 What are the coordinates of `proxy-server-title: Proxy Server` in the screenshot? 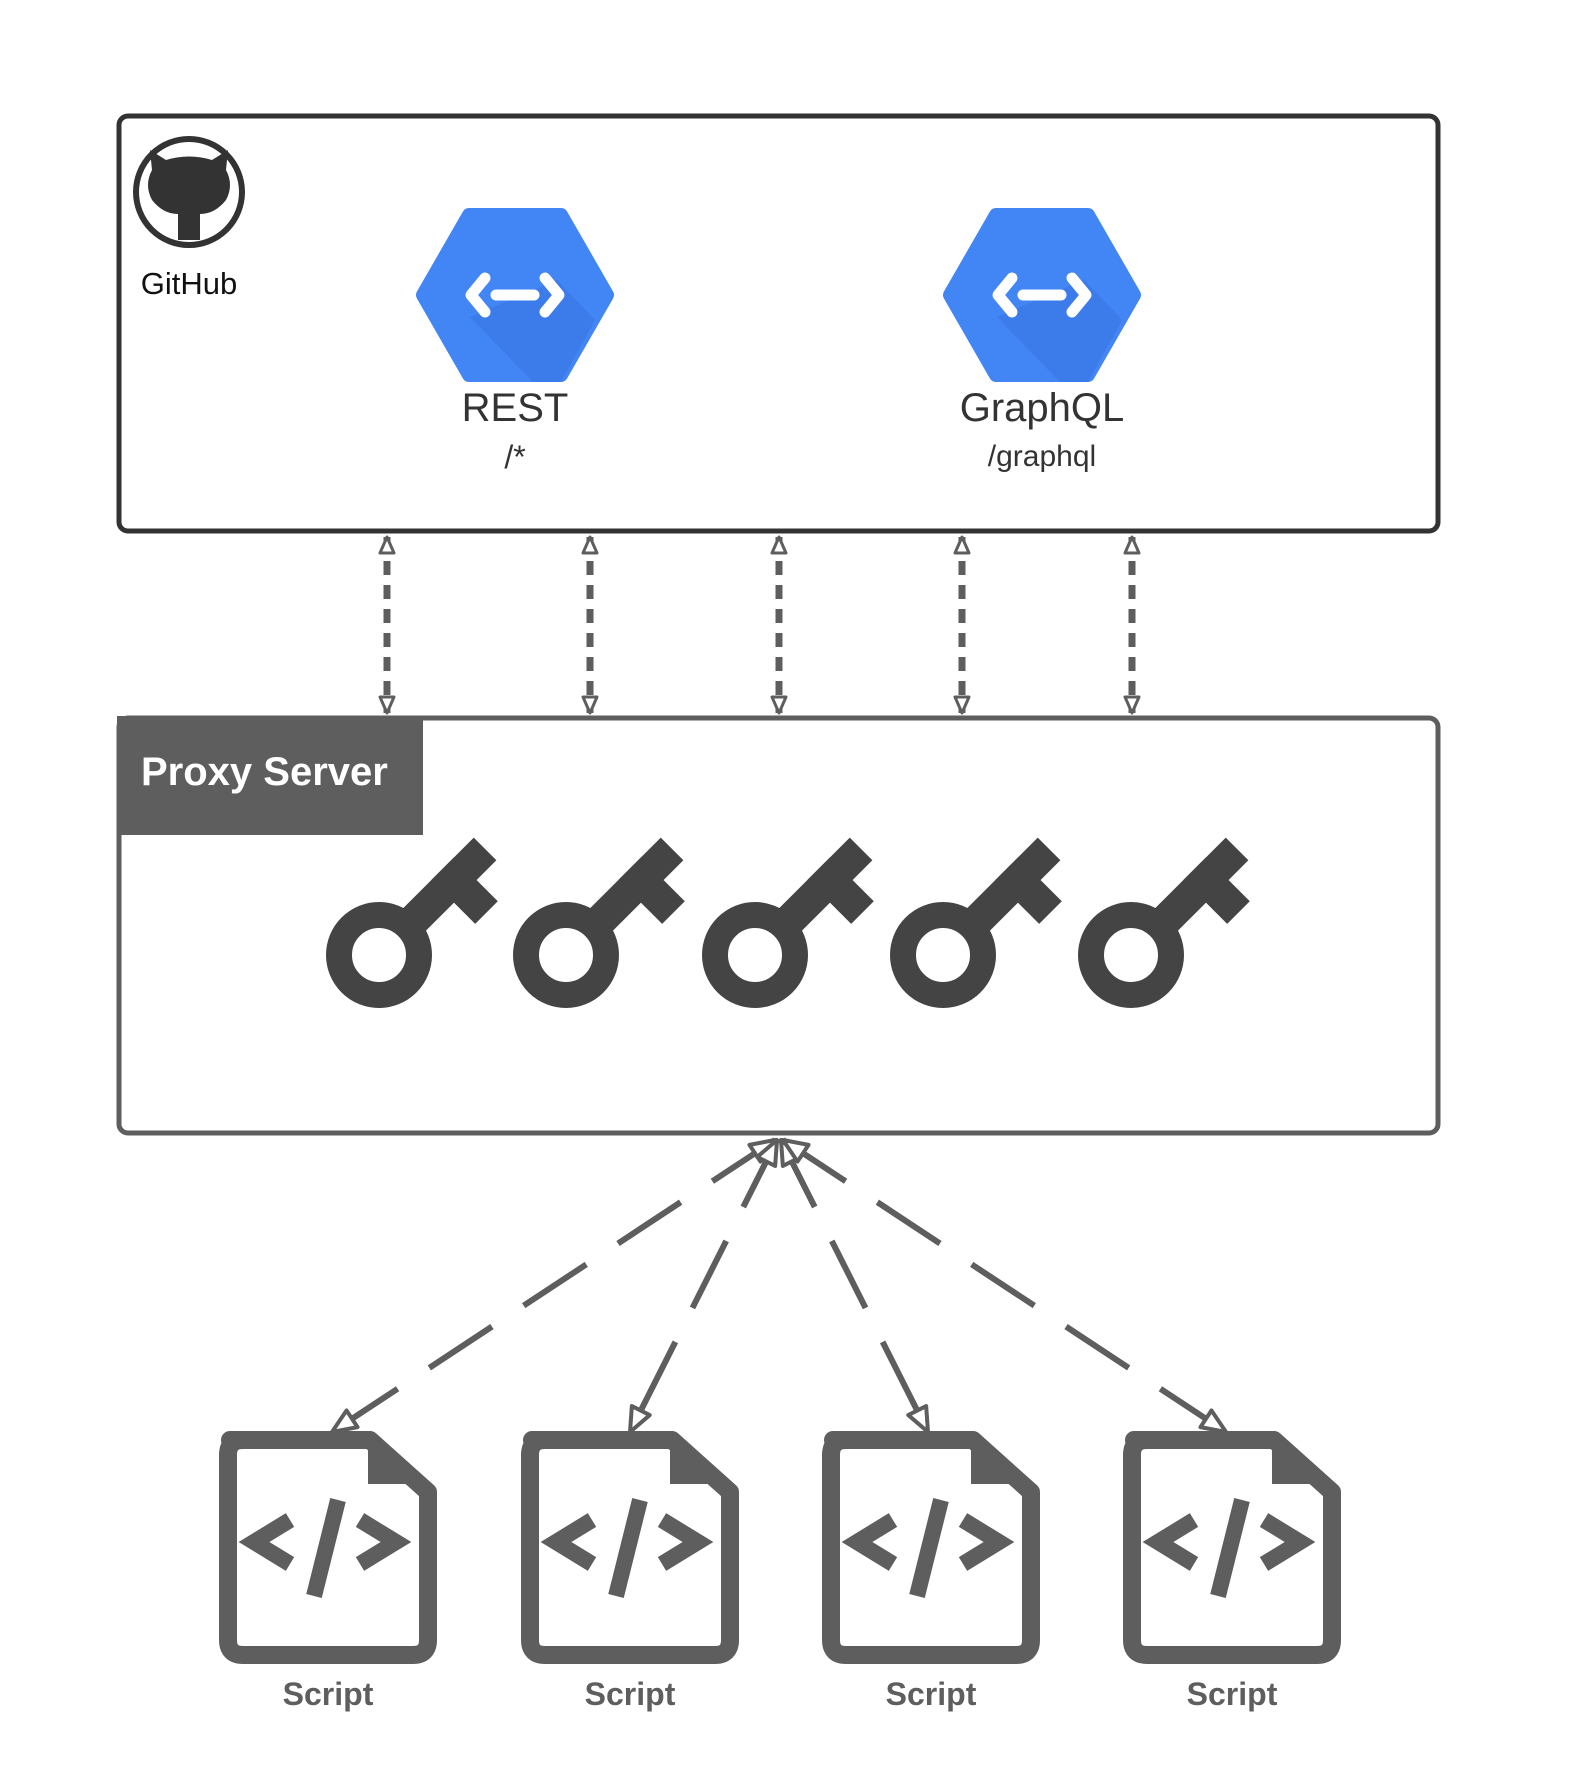 It's located at (264, 772).